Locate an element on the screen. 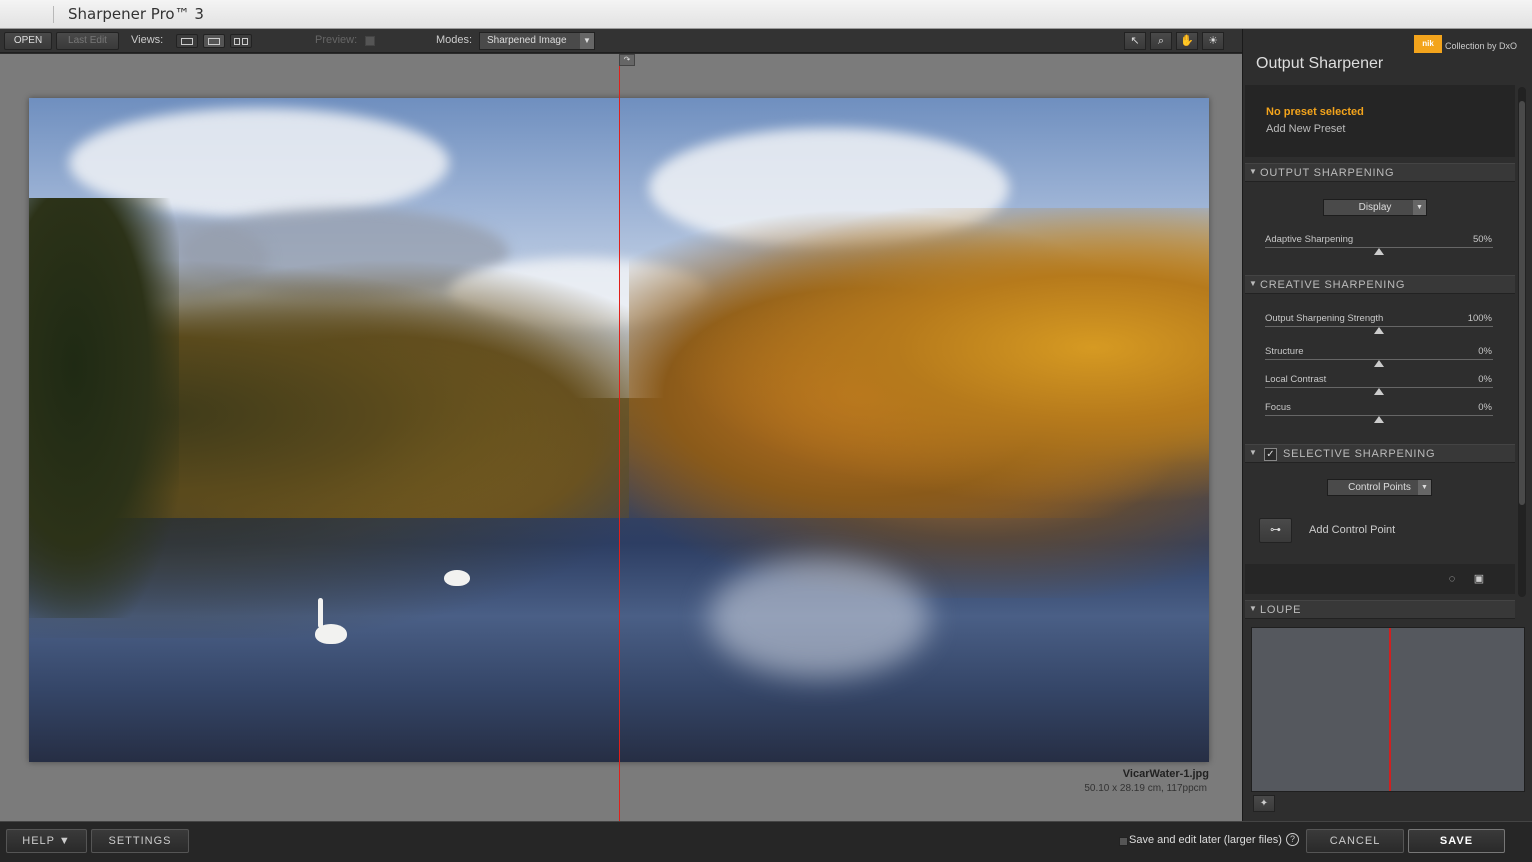 This screenshot has height=862, width=1532. output-type-select: Display ▼ is located at coordinates (1375, 207).